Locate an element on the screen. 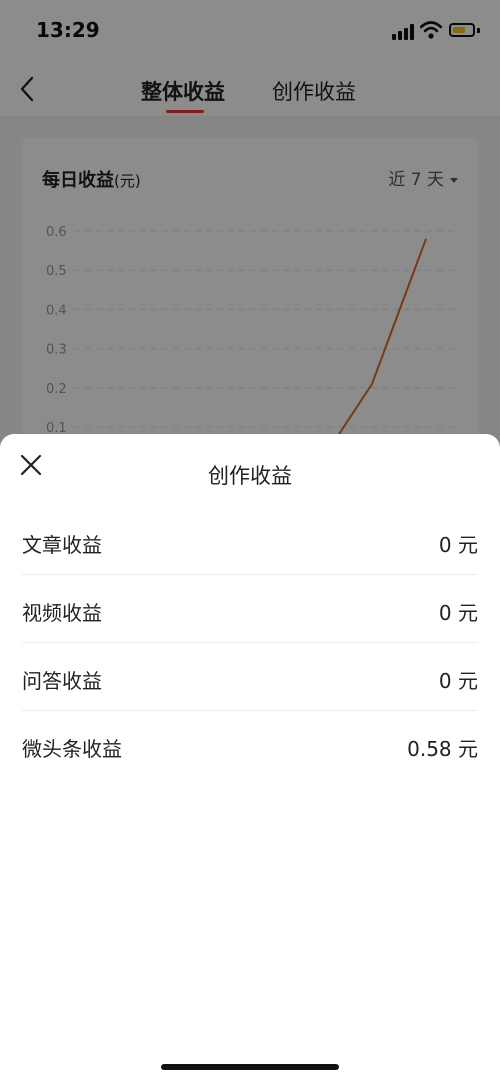 This screenshot has height=1082, width=500. row-label: 微头条收益 is located at coordinates (72, 749).